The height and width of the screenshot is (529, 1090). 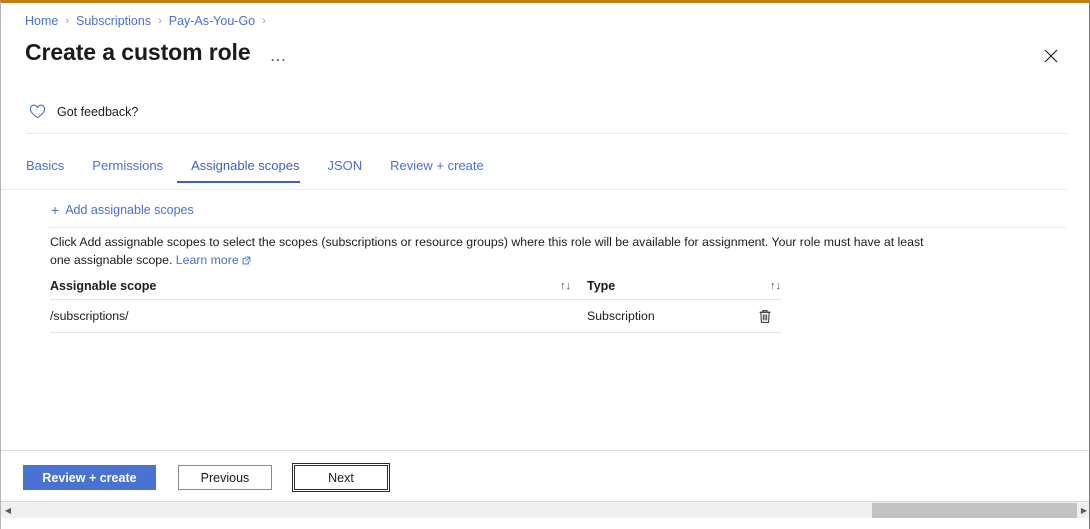 I want to click on command-bar-divider, so click(x=558, y=227).